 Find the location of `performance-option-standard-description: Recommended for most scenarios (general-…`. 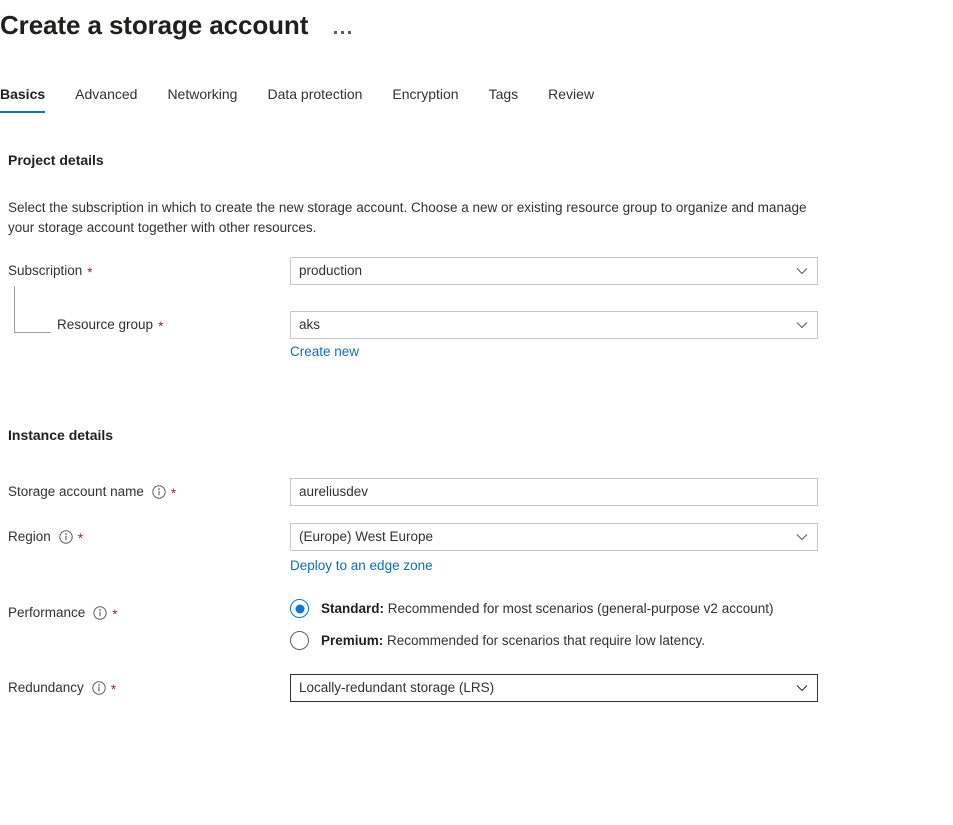

performance-option-standard-description: Recommended for most scenarios (general-… is located at coordinates (580, 608).